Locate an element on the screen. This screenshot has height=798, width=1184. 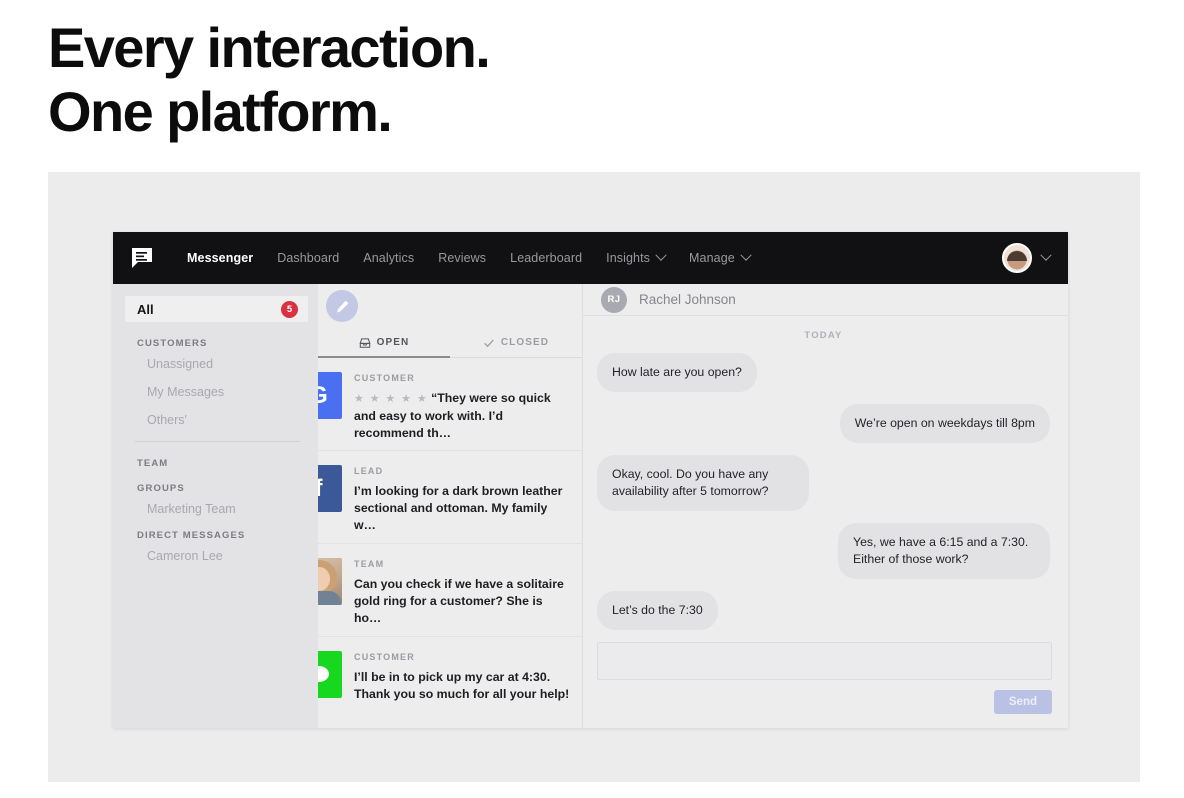
sidebar-item-others: Others' is located at coordinates (215, 420).